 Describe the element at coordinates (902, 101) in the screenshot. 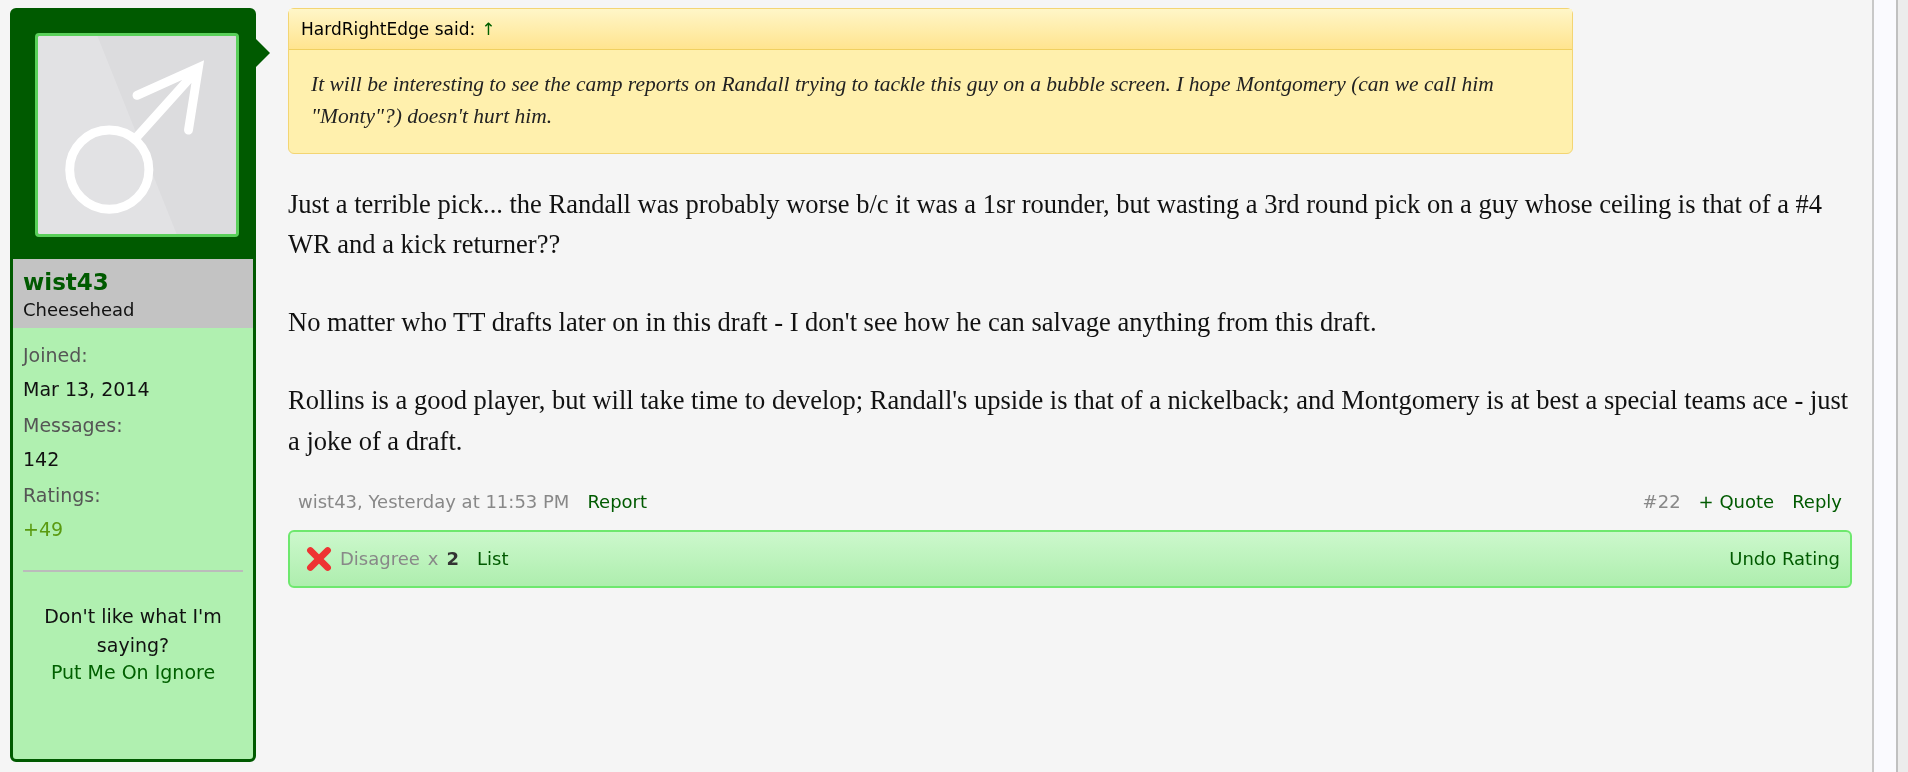

I see `quote-text: It will be interesting to see the camp reports on Randall trying to tackle this guy on a bubble screen. I hope Montgomery (can we call him "Monty"?) doesn't hurt him.` at that location.